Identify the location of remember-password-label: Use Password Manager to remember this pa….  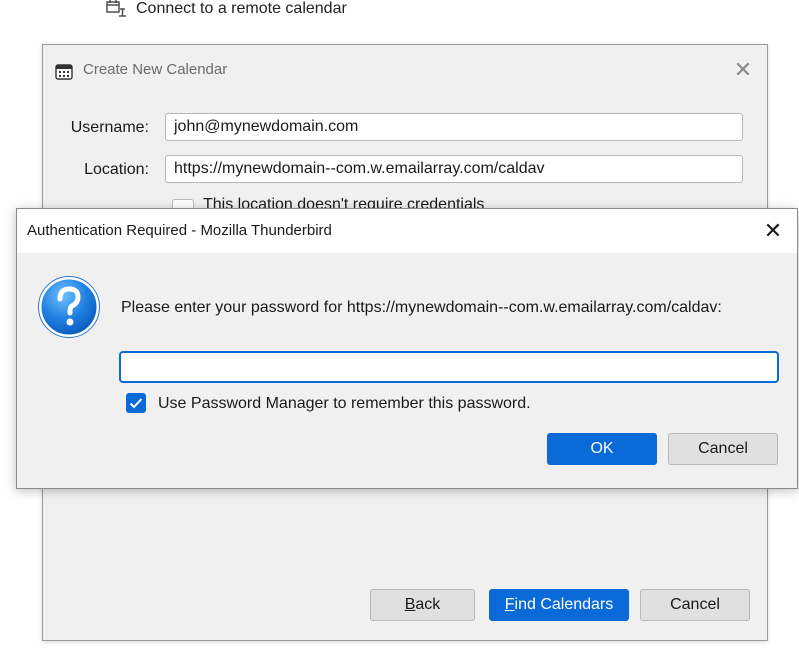
(344, 403).